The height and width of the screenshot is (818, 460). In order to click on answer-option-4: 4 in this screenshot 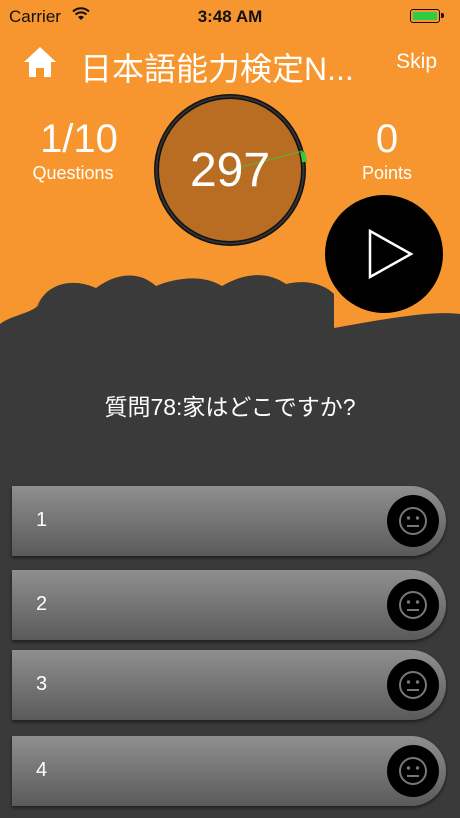, I will do `click(229, 771)`.